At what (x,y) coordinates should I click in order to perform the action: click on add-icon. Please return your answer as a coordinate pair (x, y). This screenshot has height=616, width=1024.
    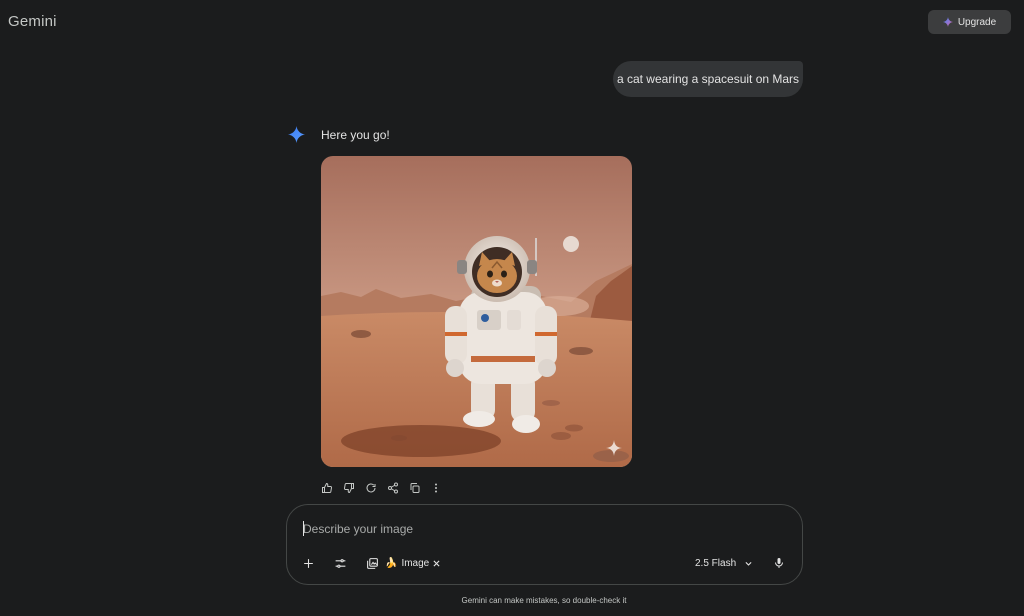
    Looking at the image, I should click on (308, 563).